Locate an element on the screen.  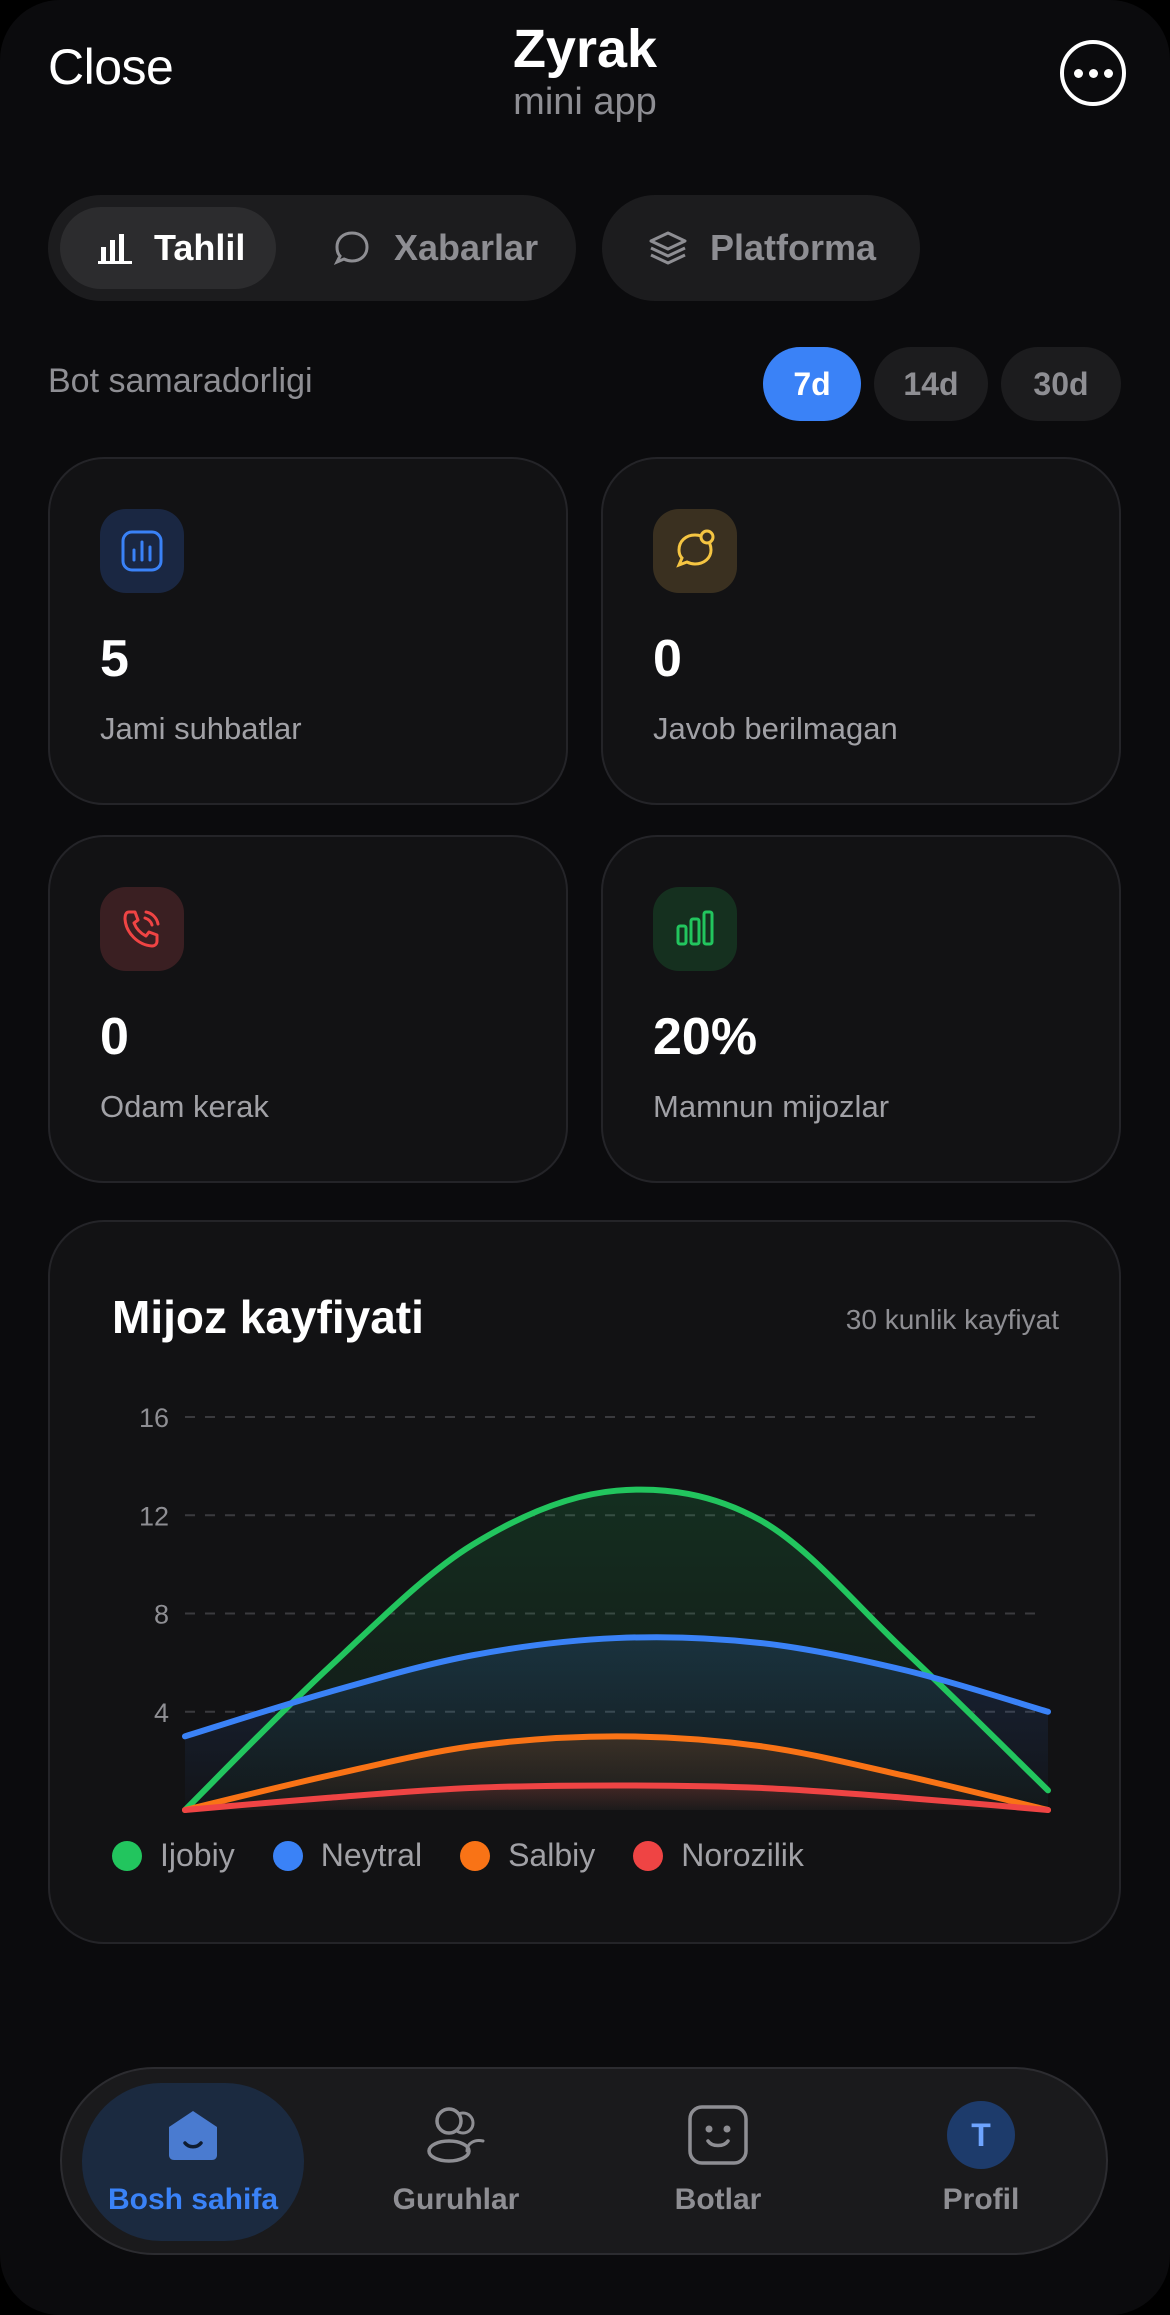
layers-icon is located at coordinates (668, 248).